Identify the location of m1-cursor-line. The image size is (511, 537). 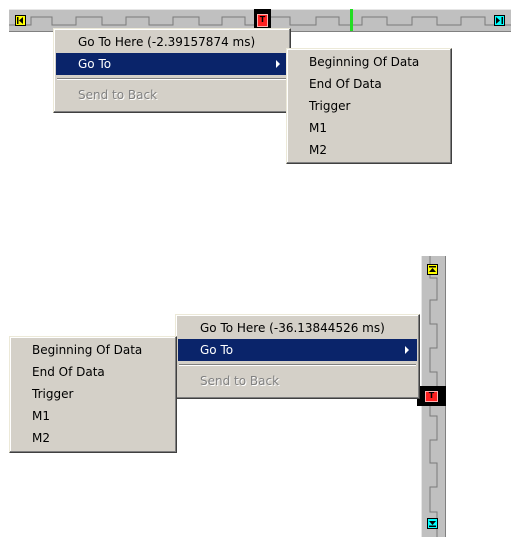
(351, 20).